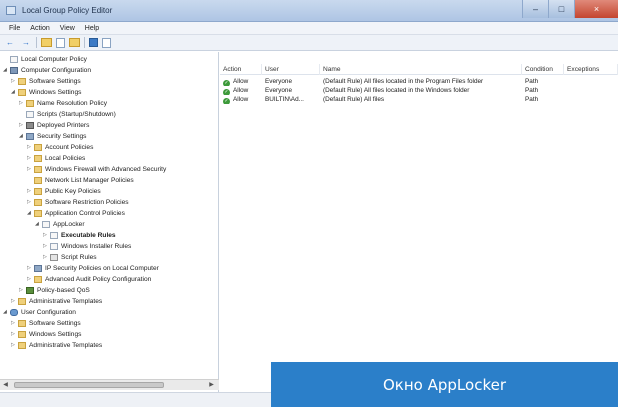 The height and width of the screenshot is (407, 618). What do you see at coordinates (106, 42) in the screenshot?
I see `properties-icon` at bounding box center [106, 42].